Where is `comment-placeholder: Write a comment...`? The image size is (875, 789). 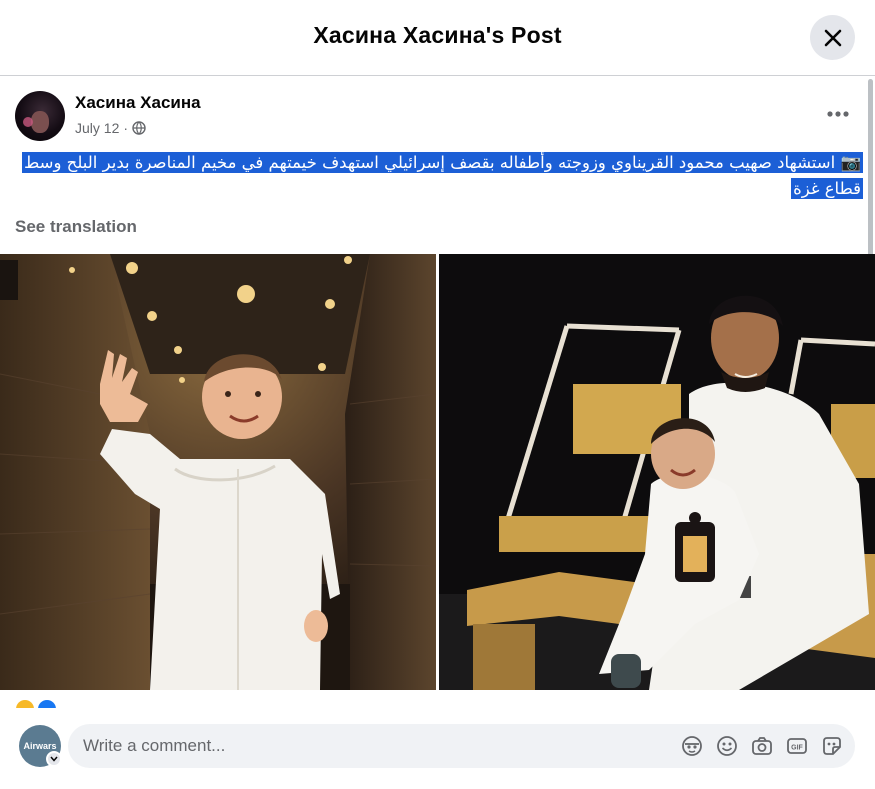 comment-placeholder: Write a comment... is located at coordinates (154, 745).